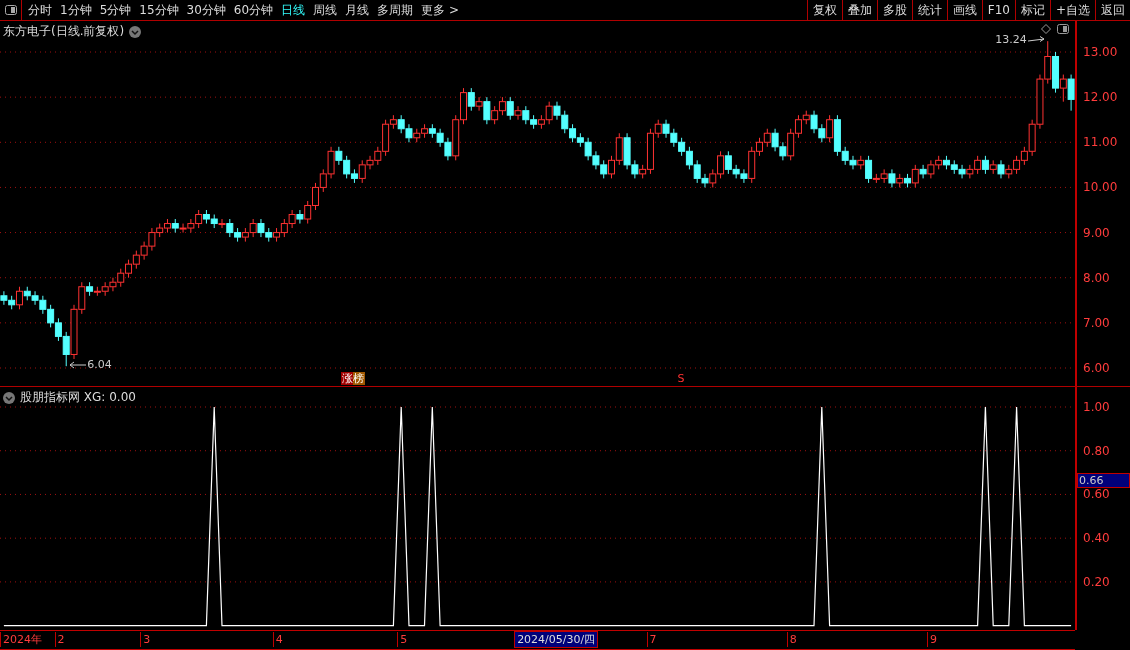 The image size is (1130, 650). Describe the element at coordinates (824, 10) in the screenshot. I see `toolbar-button: 复权` at that location.